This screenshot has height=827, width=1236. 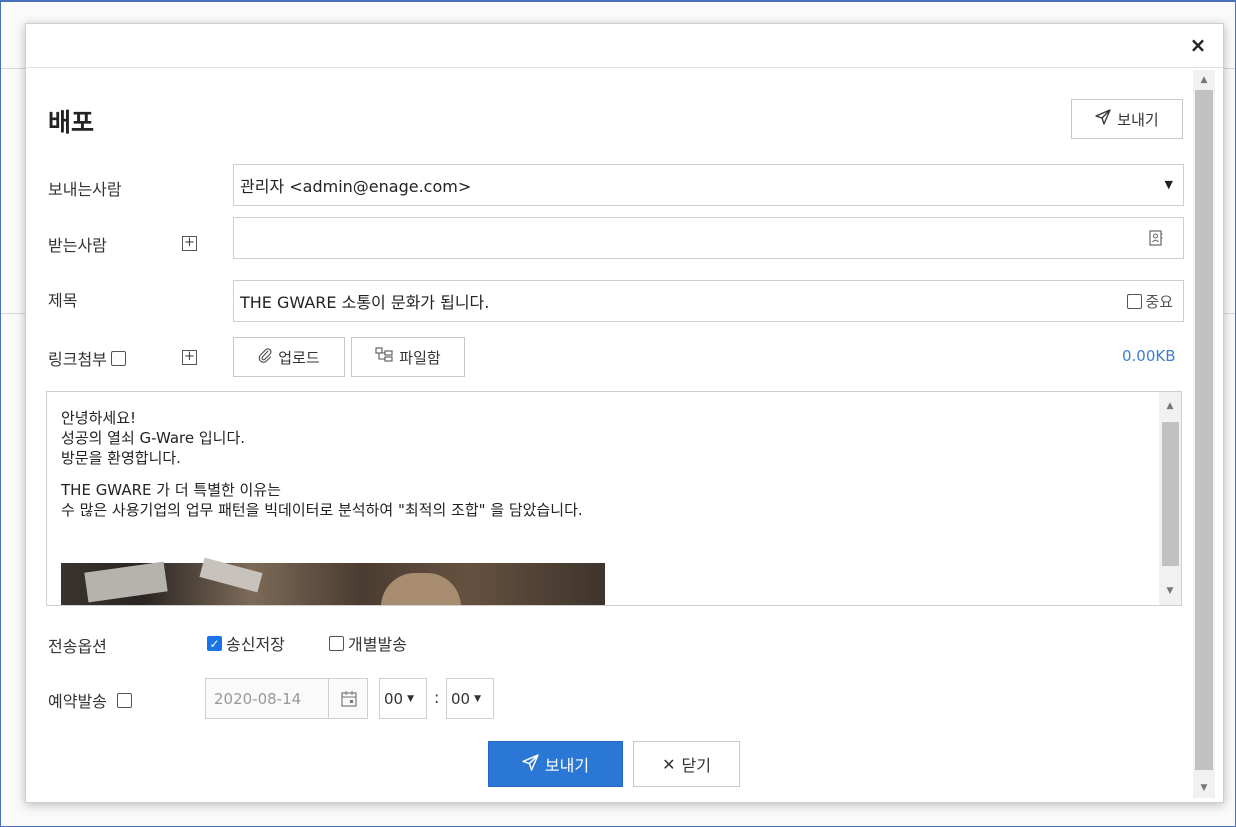 I want to click on close-icon: ×, so click(x=1198, y=45).